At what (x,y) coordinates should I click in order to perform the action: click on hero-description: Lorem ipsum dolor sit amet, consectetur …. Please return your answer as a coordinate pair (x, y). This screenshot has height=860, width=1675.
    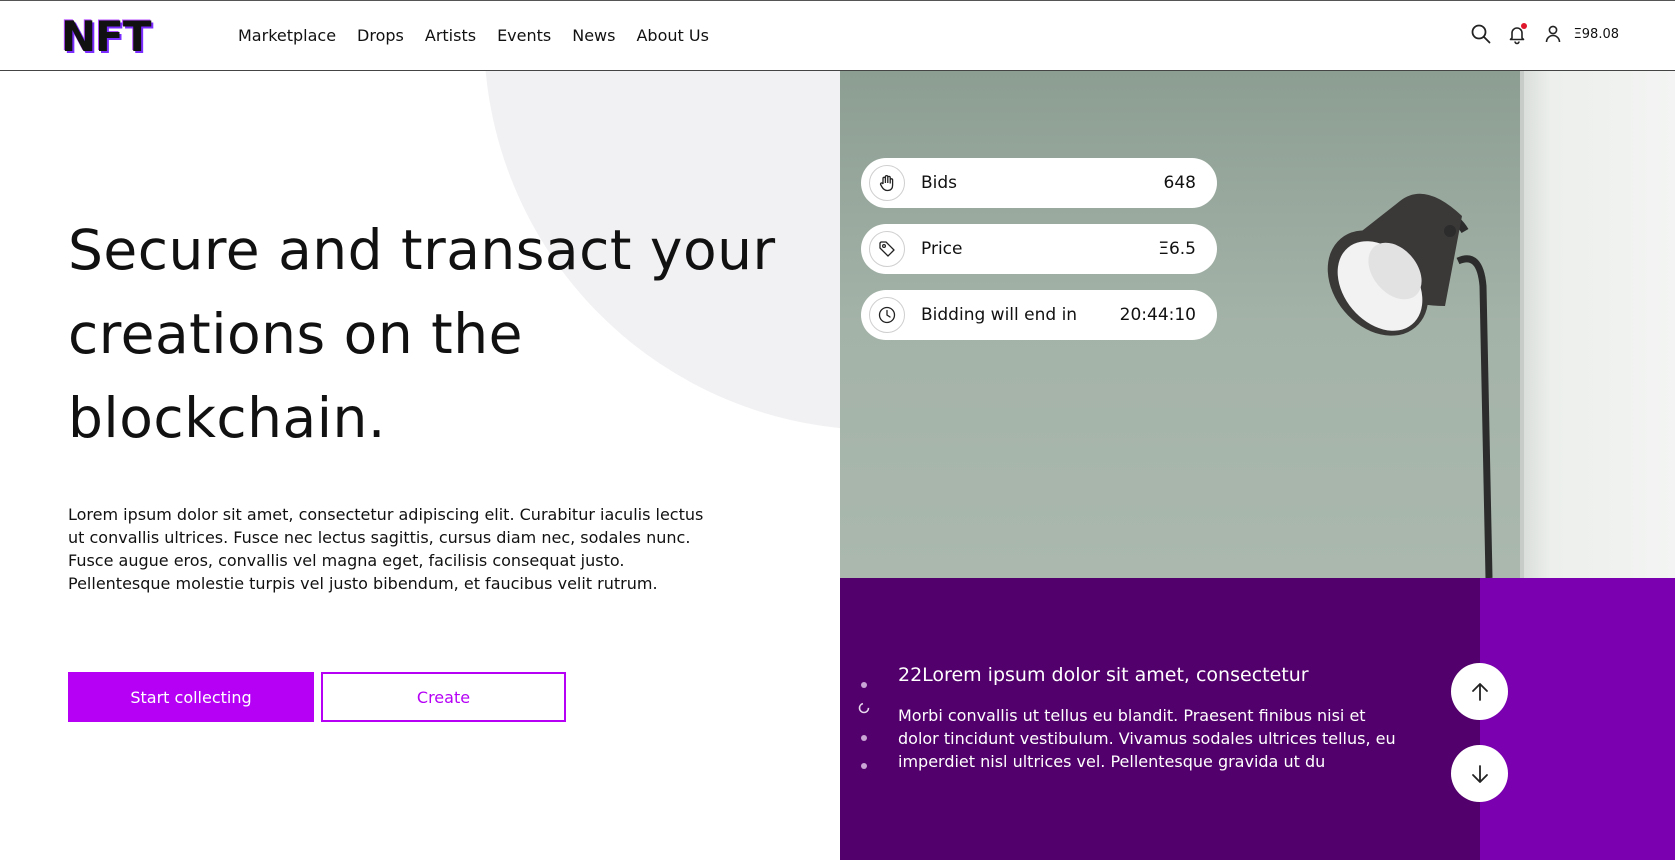
    Looking at the image, I should click on (386, 549).